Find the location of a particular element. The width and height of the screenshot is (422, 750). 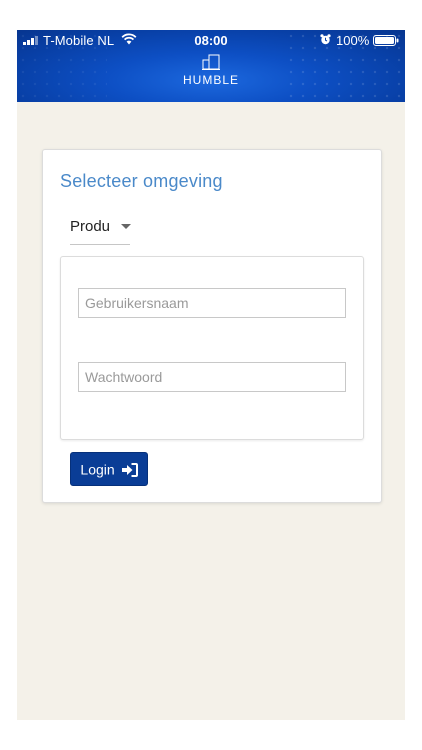

battery-percentage: 100% is located at coordinates (353, 40).